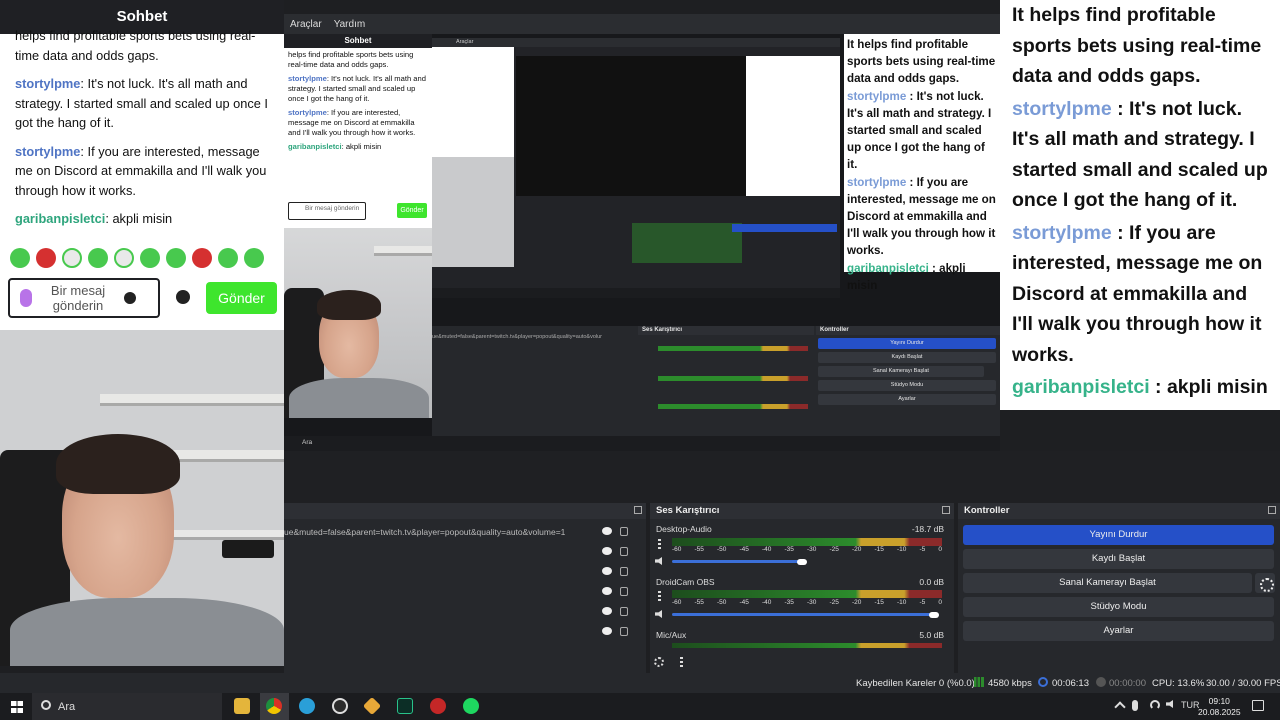 The image size is (1280, 720). I want to click on app-icon, so click(372, 706).